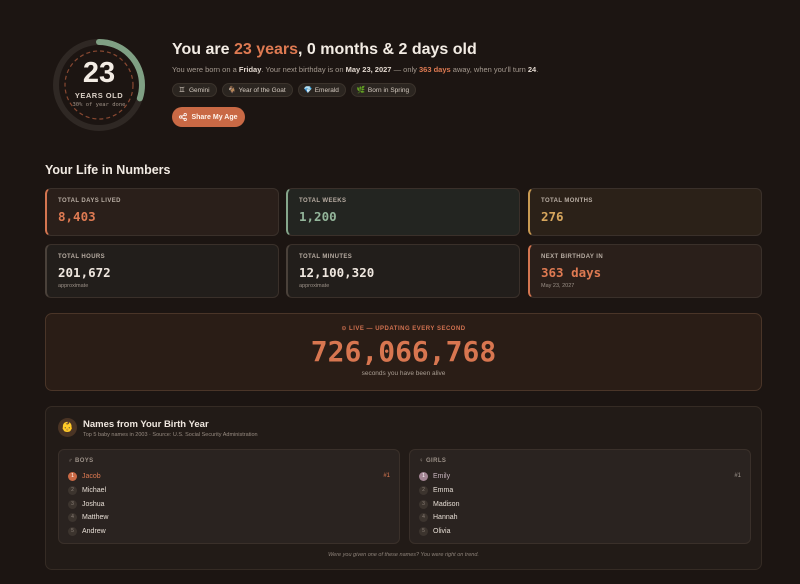 Image resolution: width=800 pixels, height=584 pixels. What do you see at coordinates (162, 212) in the screenshot?
I see `stat-total-days: TOTAL DAYS LIVED 8,403` at bounding box center [162, 212].